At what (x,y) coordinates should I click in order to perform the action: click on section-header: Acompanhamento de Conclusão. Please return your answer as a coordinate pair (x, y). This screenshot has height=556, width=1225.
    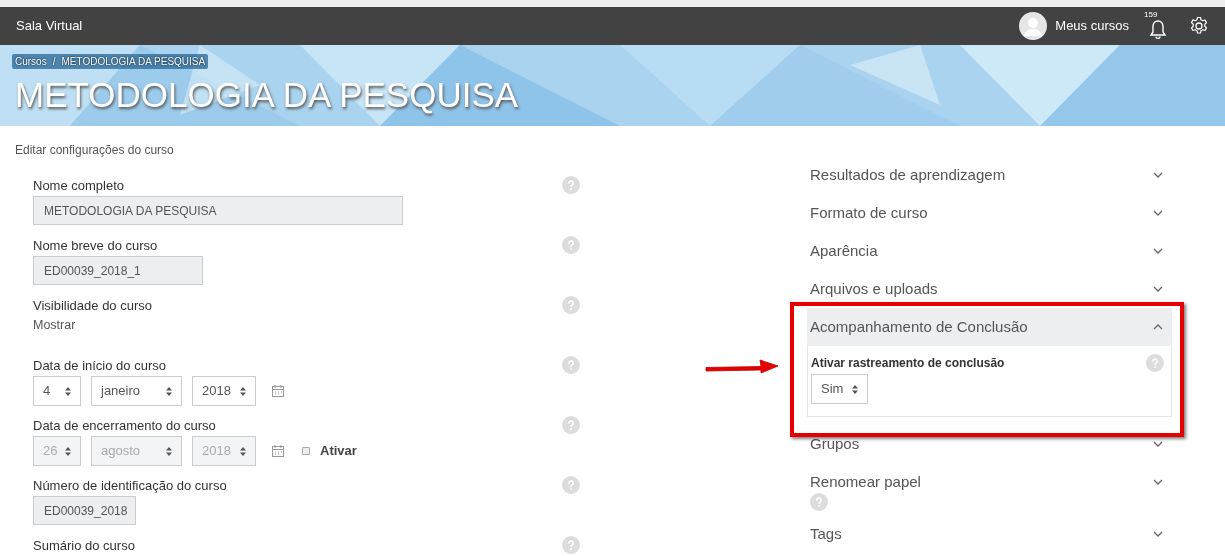
    Looking at the image, I should click on (989, 327).